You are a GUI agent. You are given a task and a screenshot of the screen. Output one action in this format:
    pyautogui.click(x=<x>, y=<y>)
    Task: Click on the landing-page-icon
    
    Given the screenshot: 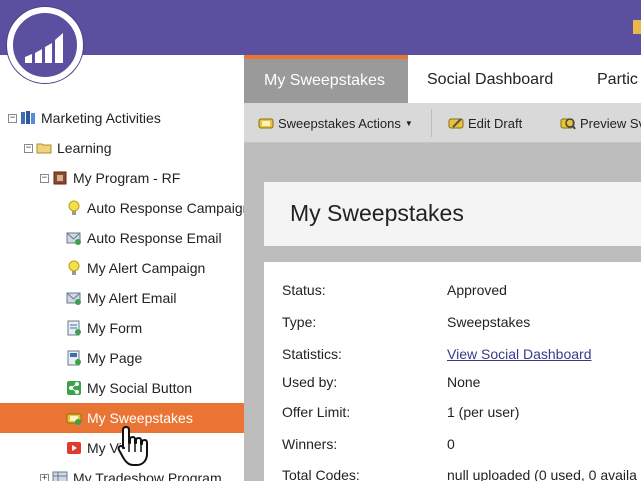 What is the action you would take?
    pyautogui.click(x=74, y=358)
    